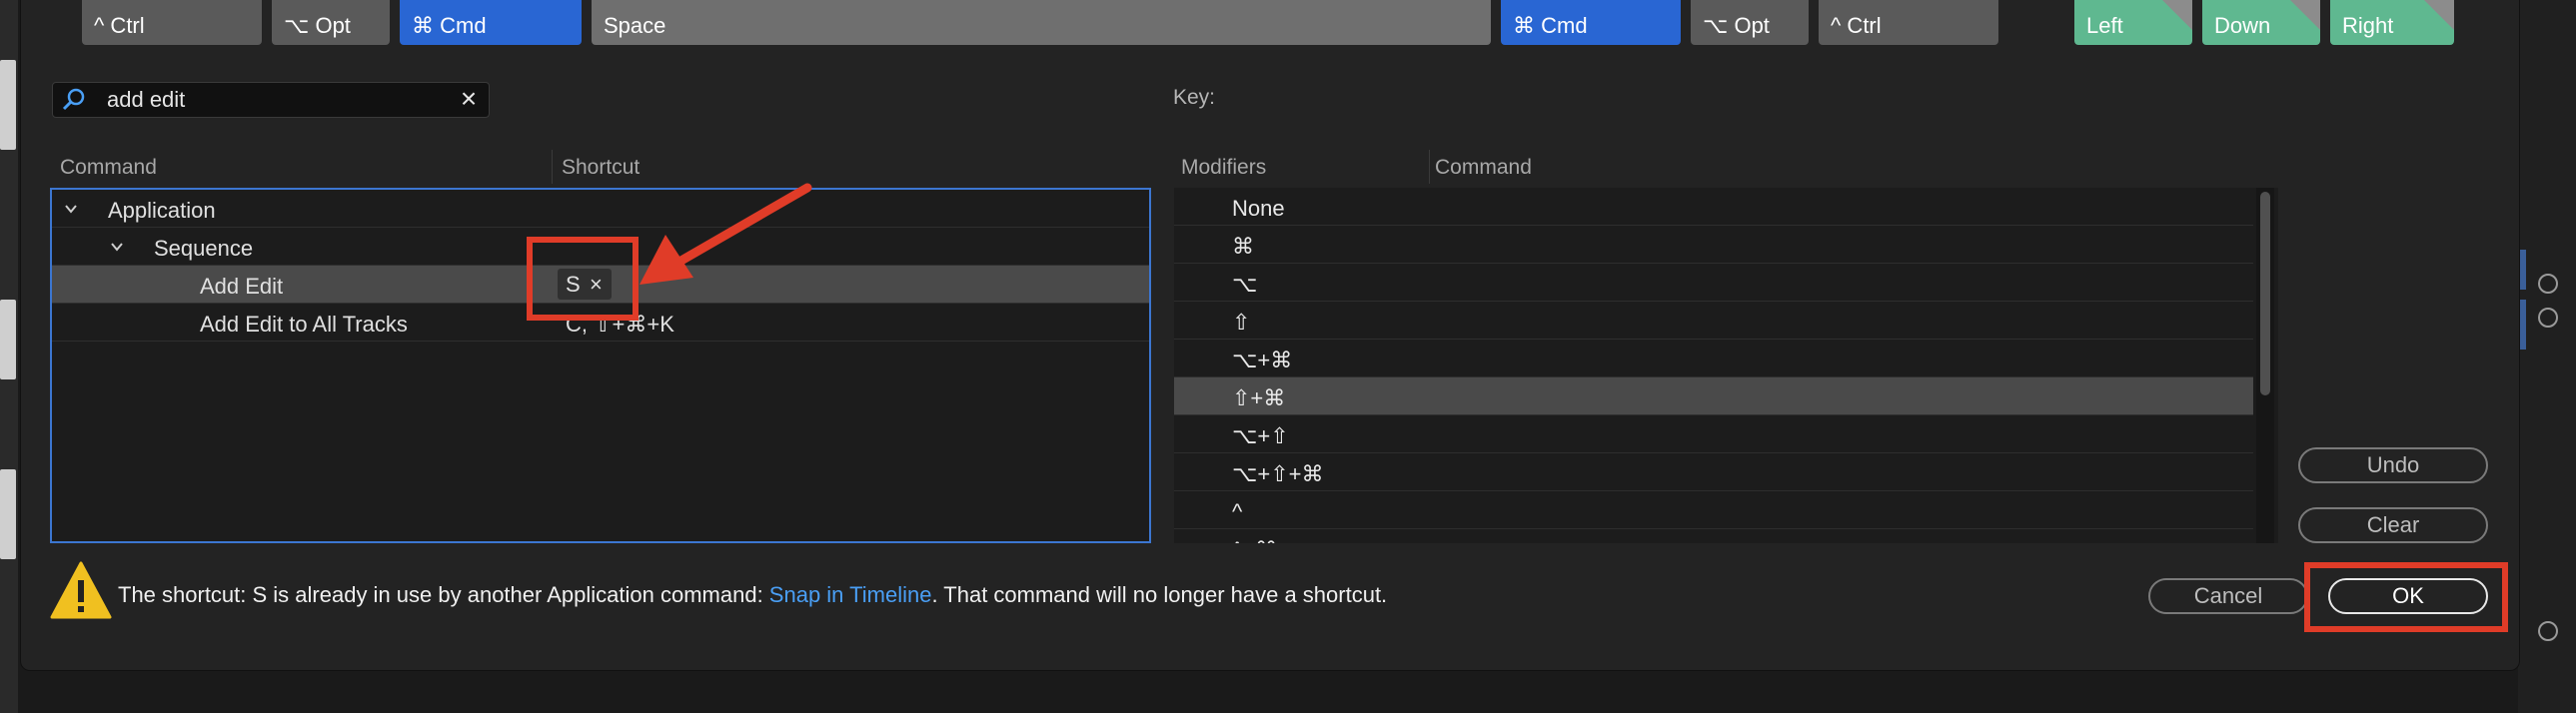  I want to click on snap-in-timeline-link: Snap in Timeline, so click(850, 594).